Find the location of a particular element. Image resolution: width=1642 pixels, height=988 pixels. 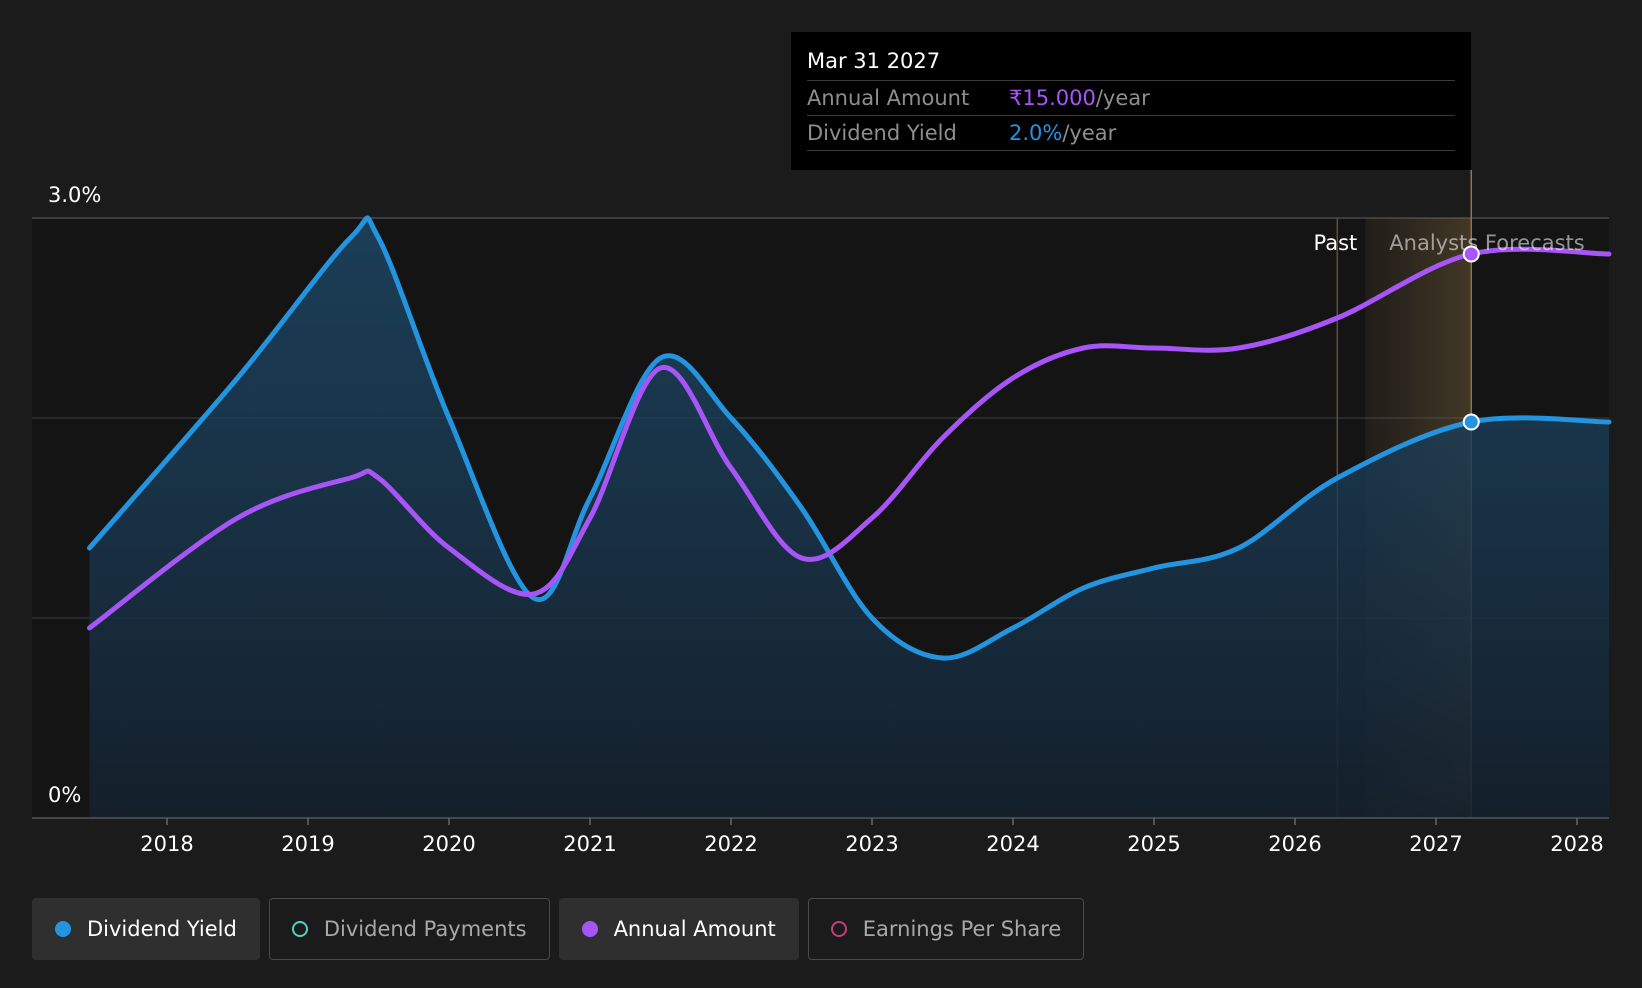

y-axis-bottom-label: 0% is located at coordinates (64, 795).